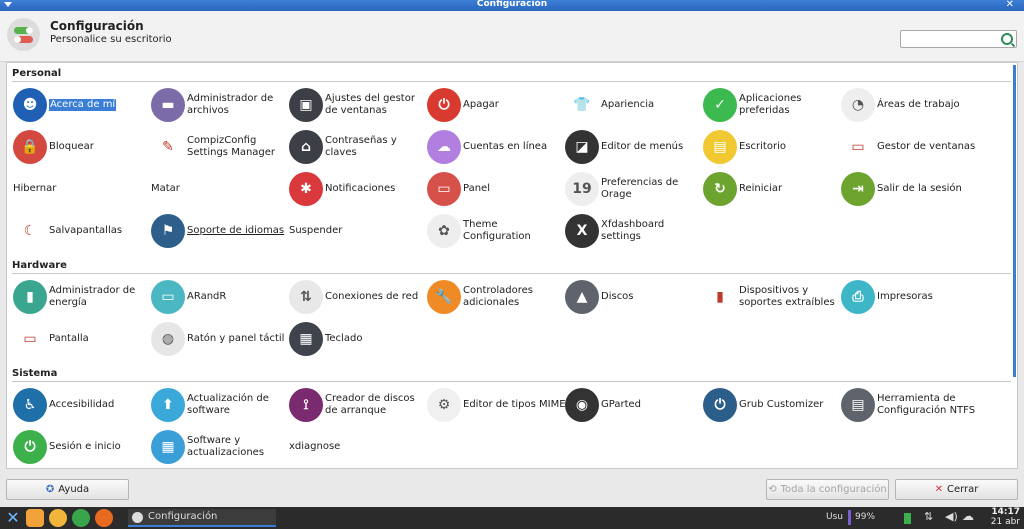 The image size is (1024, 529). I want to click on settings-item: ⟟ Creador de discos de arranque, so click(358, 405).